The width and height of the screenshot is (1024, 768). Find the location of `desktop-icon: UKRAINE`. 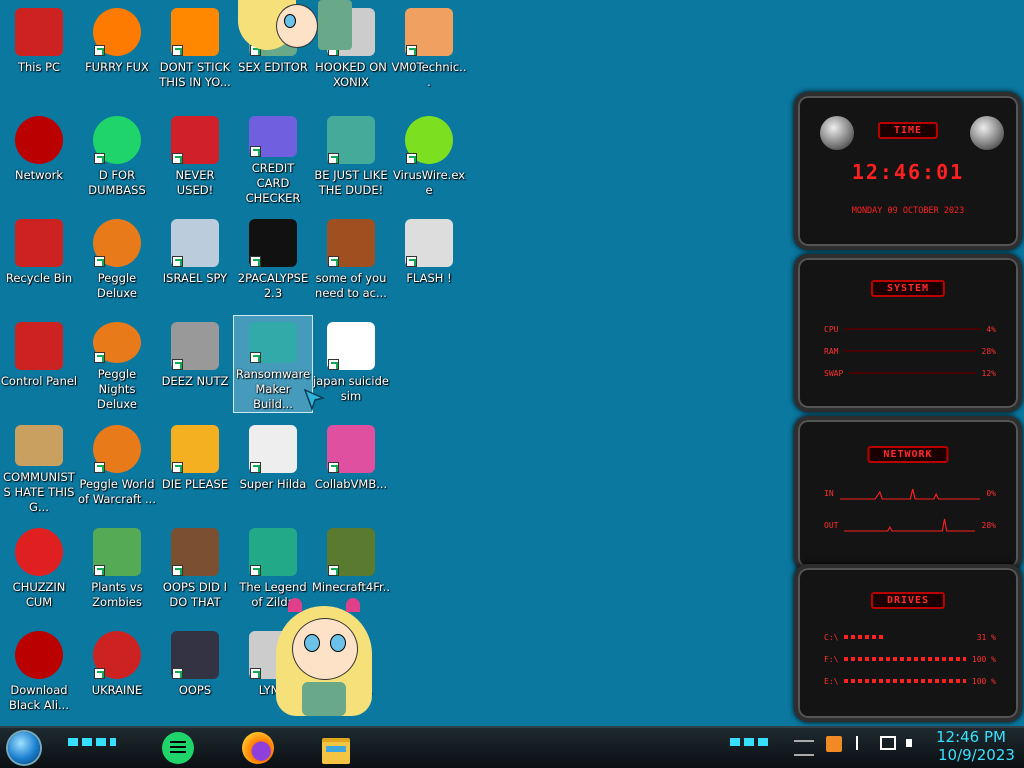

desktop-icon: UKRAINE is located at coordinates (117, 673).